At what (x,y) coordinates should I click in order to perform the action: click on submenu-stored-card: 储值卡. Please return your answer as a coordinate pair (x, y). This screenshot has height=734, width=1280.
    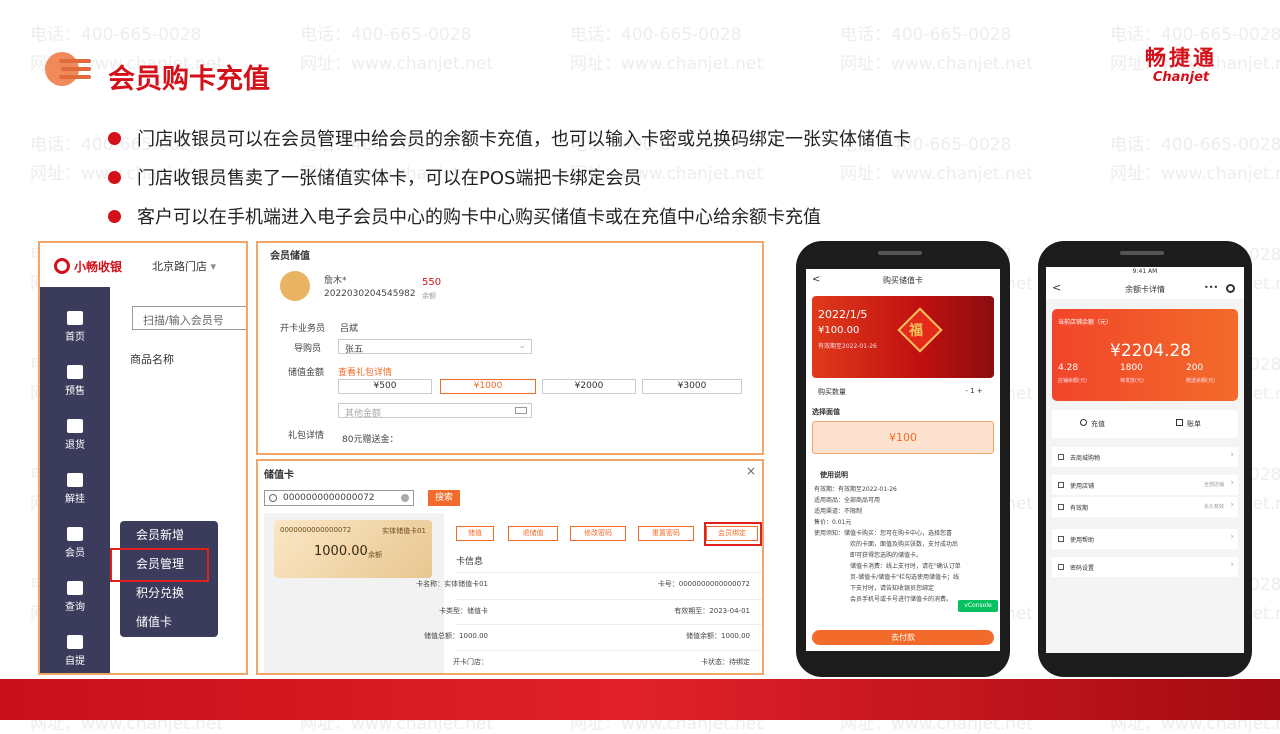
    Looking at the image, I should click on (169, 622).